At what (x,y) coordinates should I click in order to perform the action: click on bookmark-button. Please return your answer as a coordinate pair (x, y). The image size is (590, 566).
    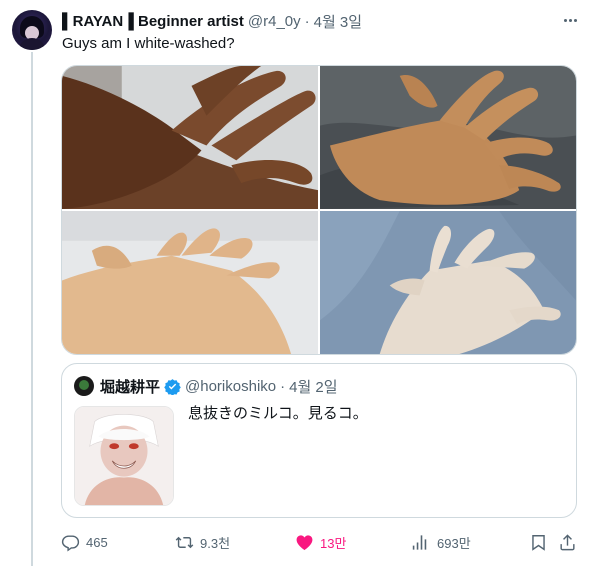
    Looking at the image, I should click on (541, 542).